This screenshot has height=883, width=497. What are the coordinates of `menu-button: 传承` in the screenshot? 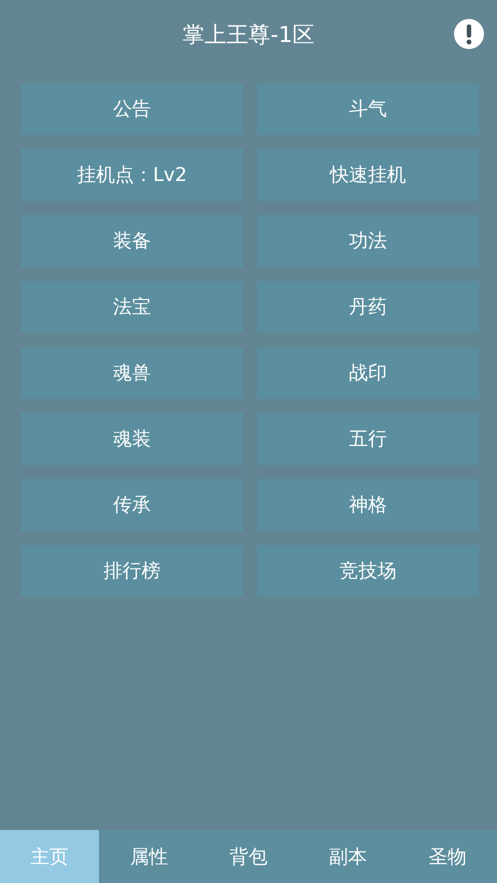 It's located at (132, 505).